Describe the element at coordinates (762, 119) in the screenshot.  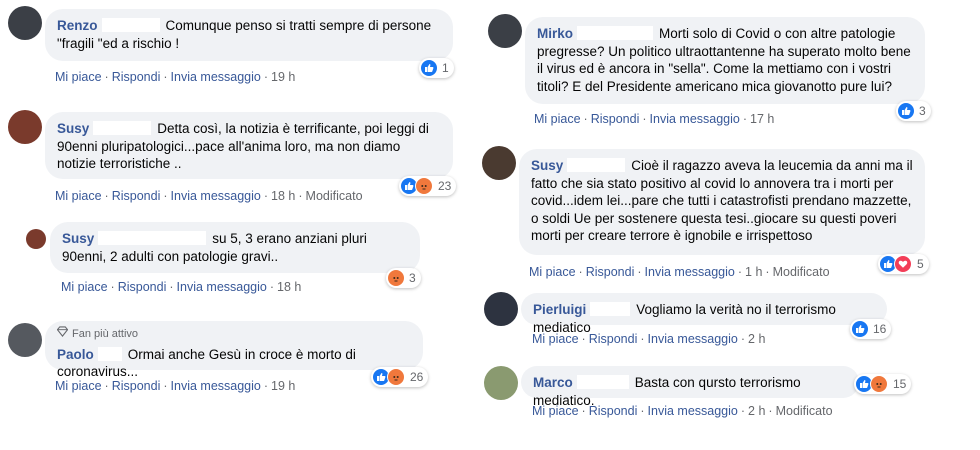
I see `timestamp: 17 h` at that location.